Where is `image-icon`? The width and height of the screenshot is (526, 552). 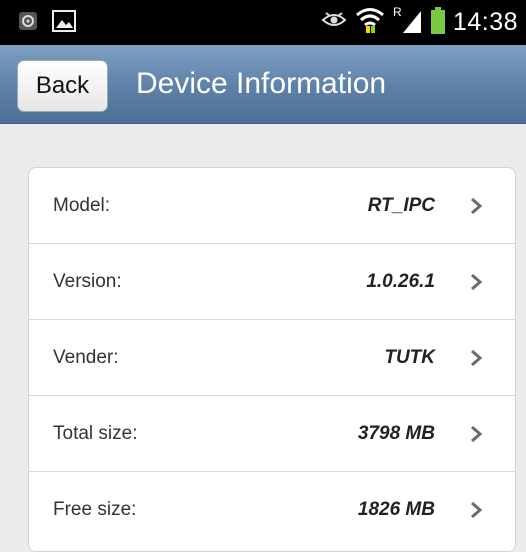
image-icon is located at coordinates (64, 23).